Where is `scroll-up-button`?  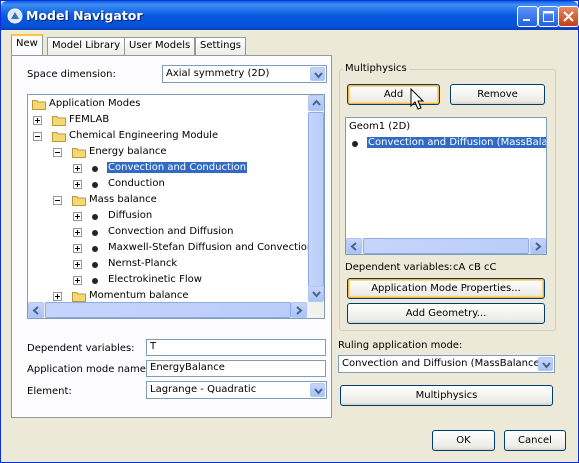 scroll-up-button is located at coordinates (316, 103).